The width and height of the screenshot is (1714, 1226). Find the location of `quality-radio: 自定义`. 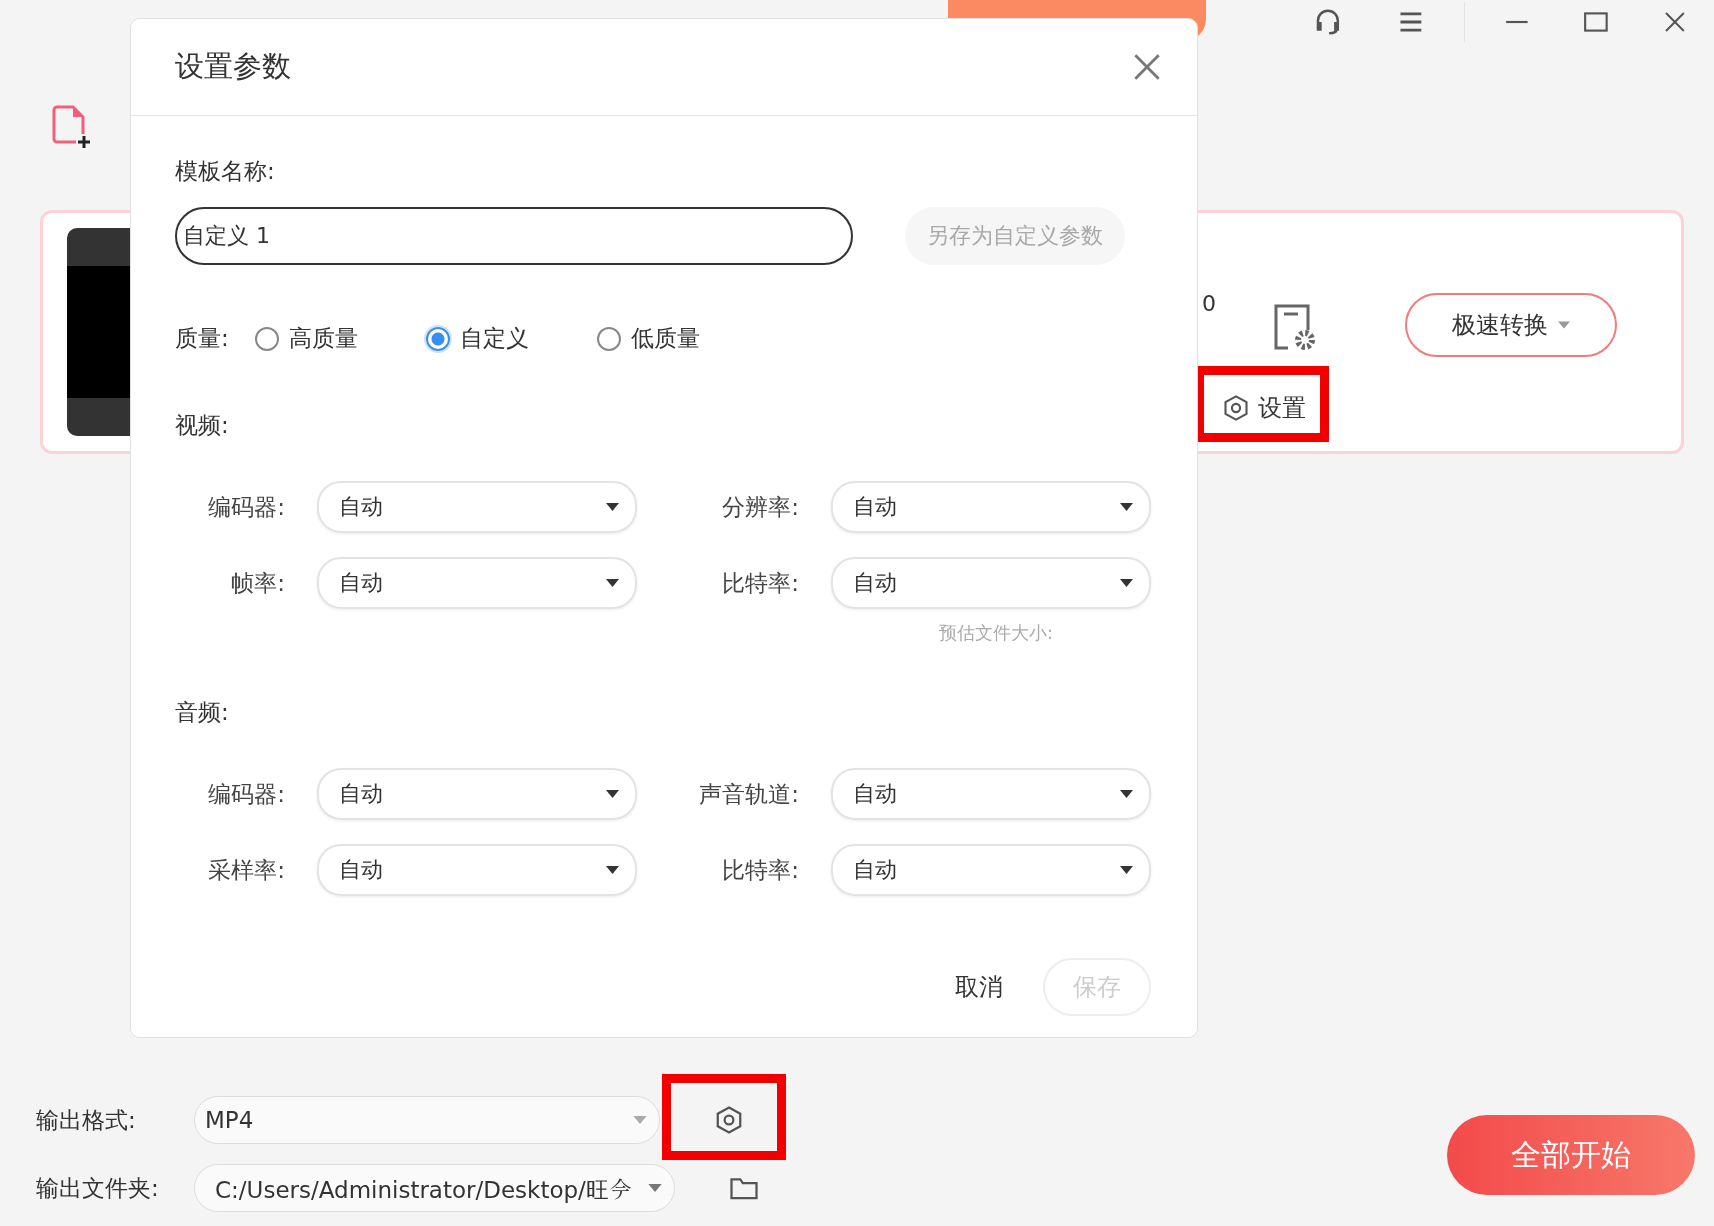

quality-radio: 自定义 is located at coordinates (498, 338).